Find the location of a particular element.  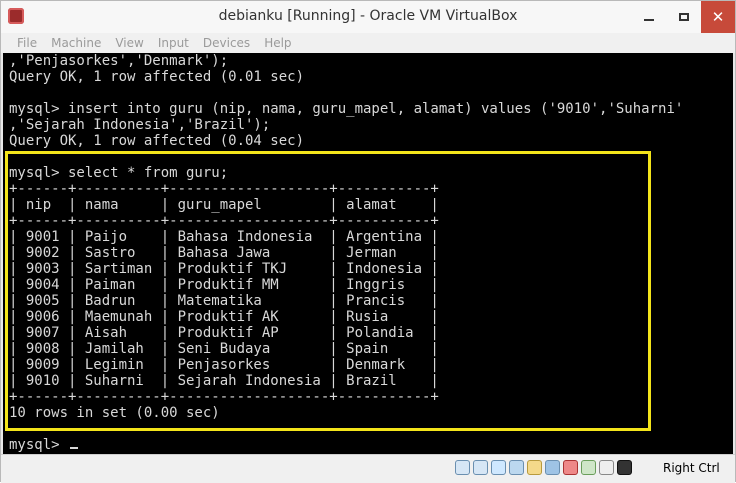

minimize-icon is located at coordinates (649, 20).